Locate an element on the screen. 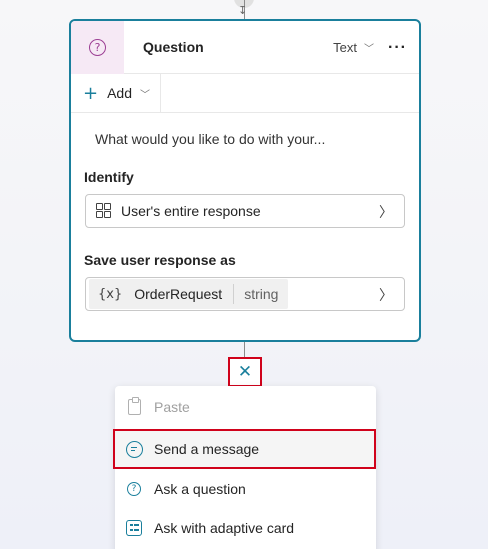 The image size is (488, 549). add-button: + Add ﹀ is located at coordinates (116, 93).